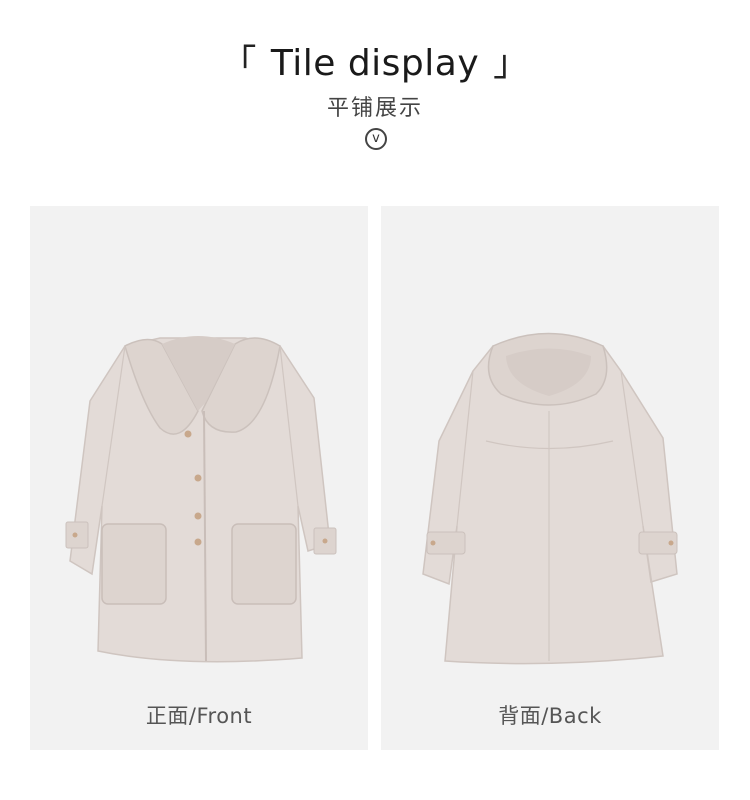  I want to click on coat-front-image, so click(201, 499).